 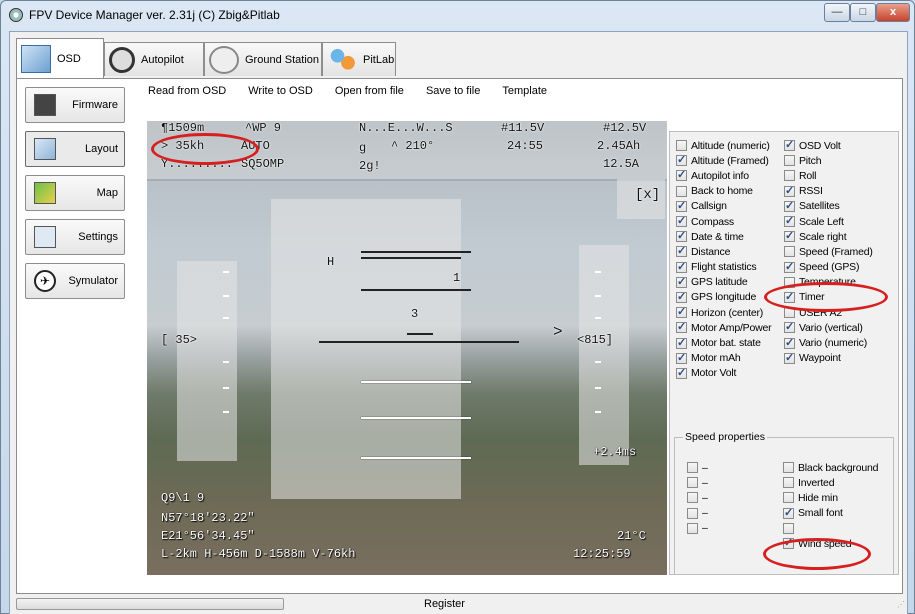 What do you see at coordinates (723, 282) in the screenshot?
I see `checkbox-item: GPS latitude` at bounding box center [723, 282].